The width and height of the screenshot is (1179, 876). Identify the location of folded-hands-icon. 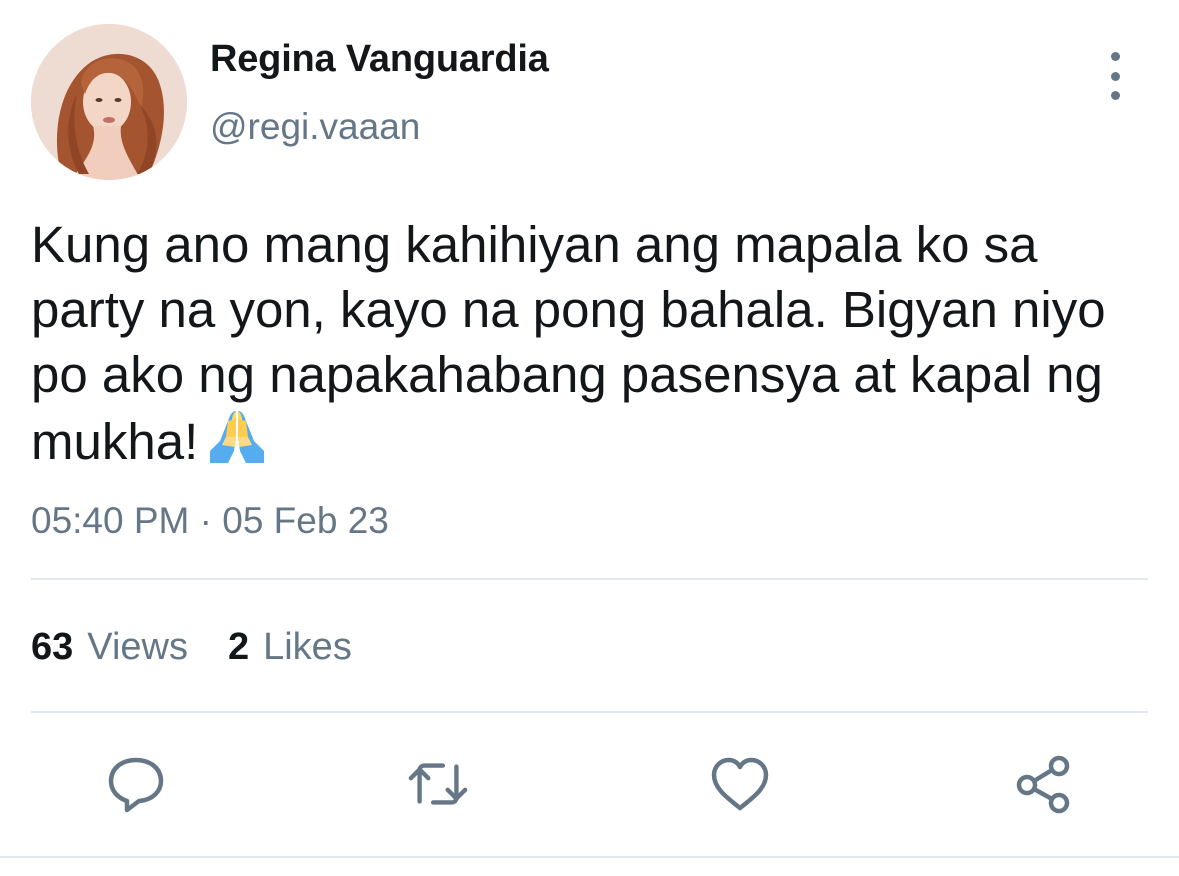
(237, 437).